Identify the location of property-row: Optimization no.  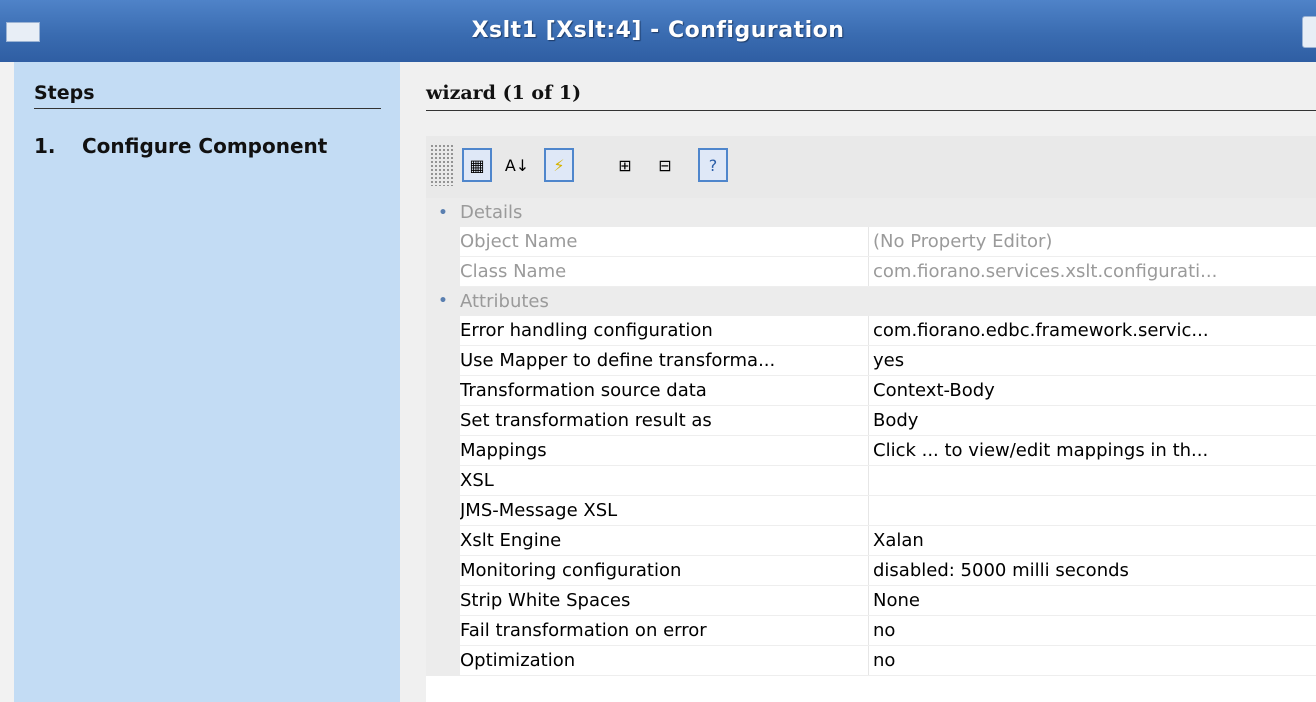
(871, 660).